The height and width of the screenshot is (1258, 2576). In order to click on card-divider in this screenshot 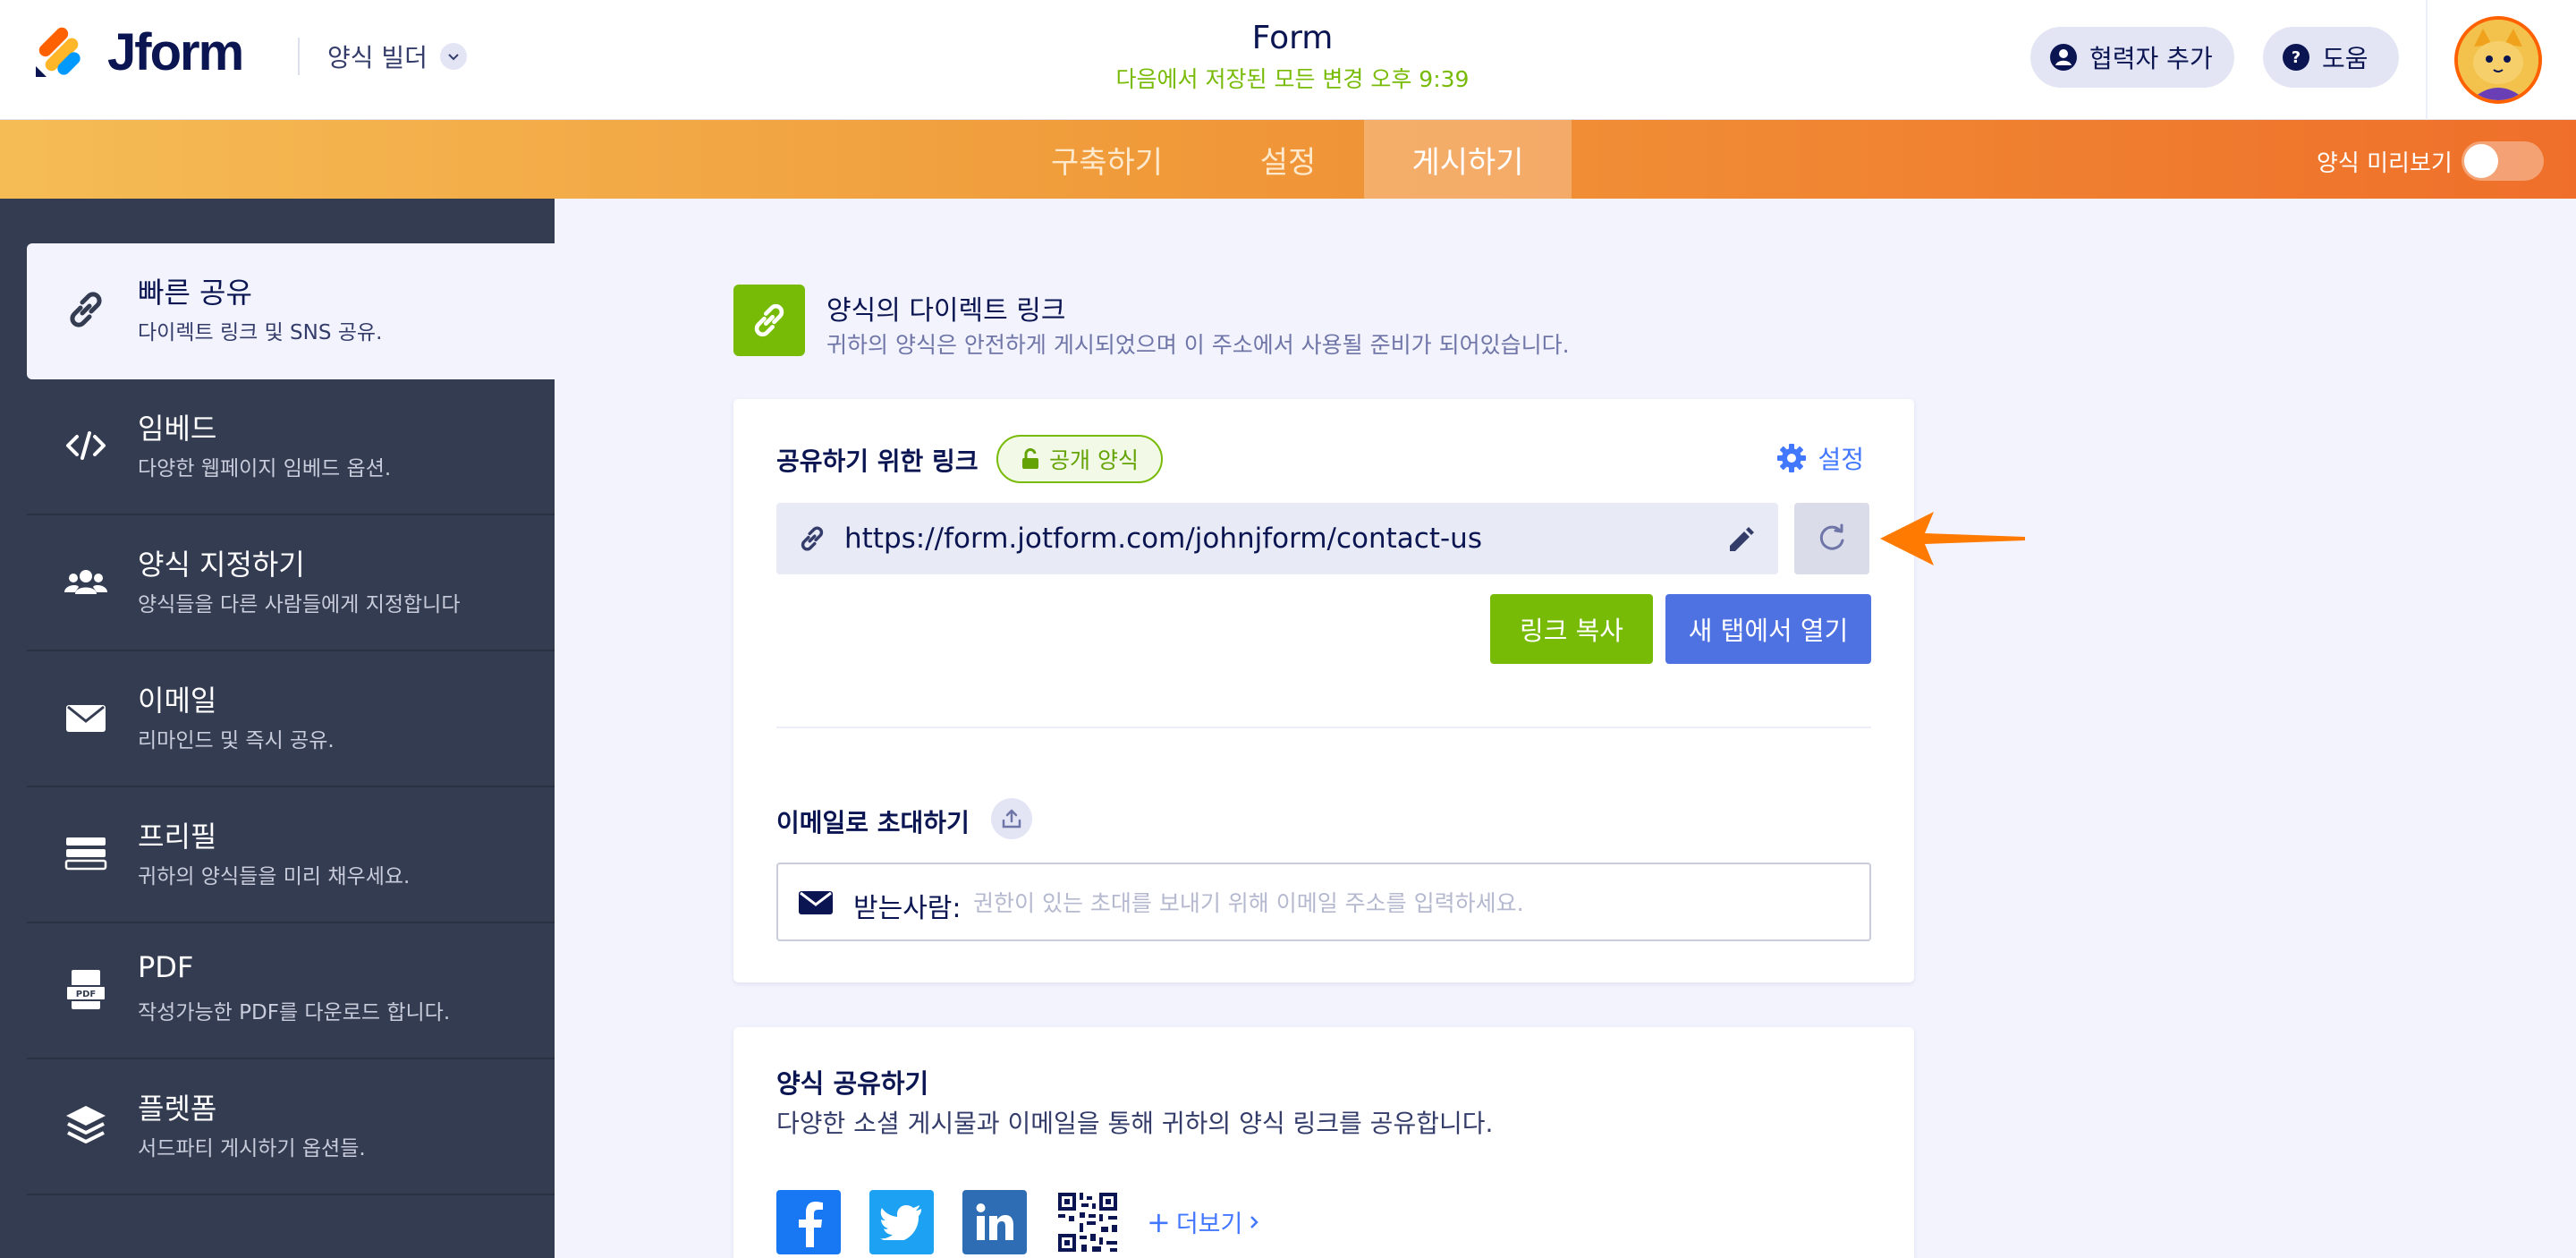, I will do `click(1323, 727)`.